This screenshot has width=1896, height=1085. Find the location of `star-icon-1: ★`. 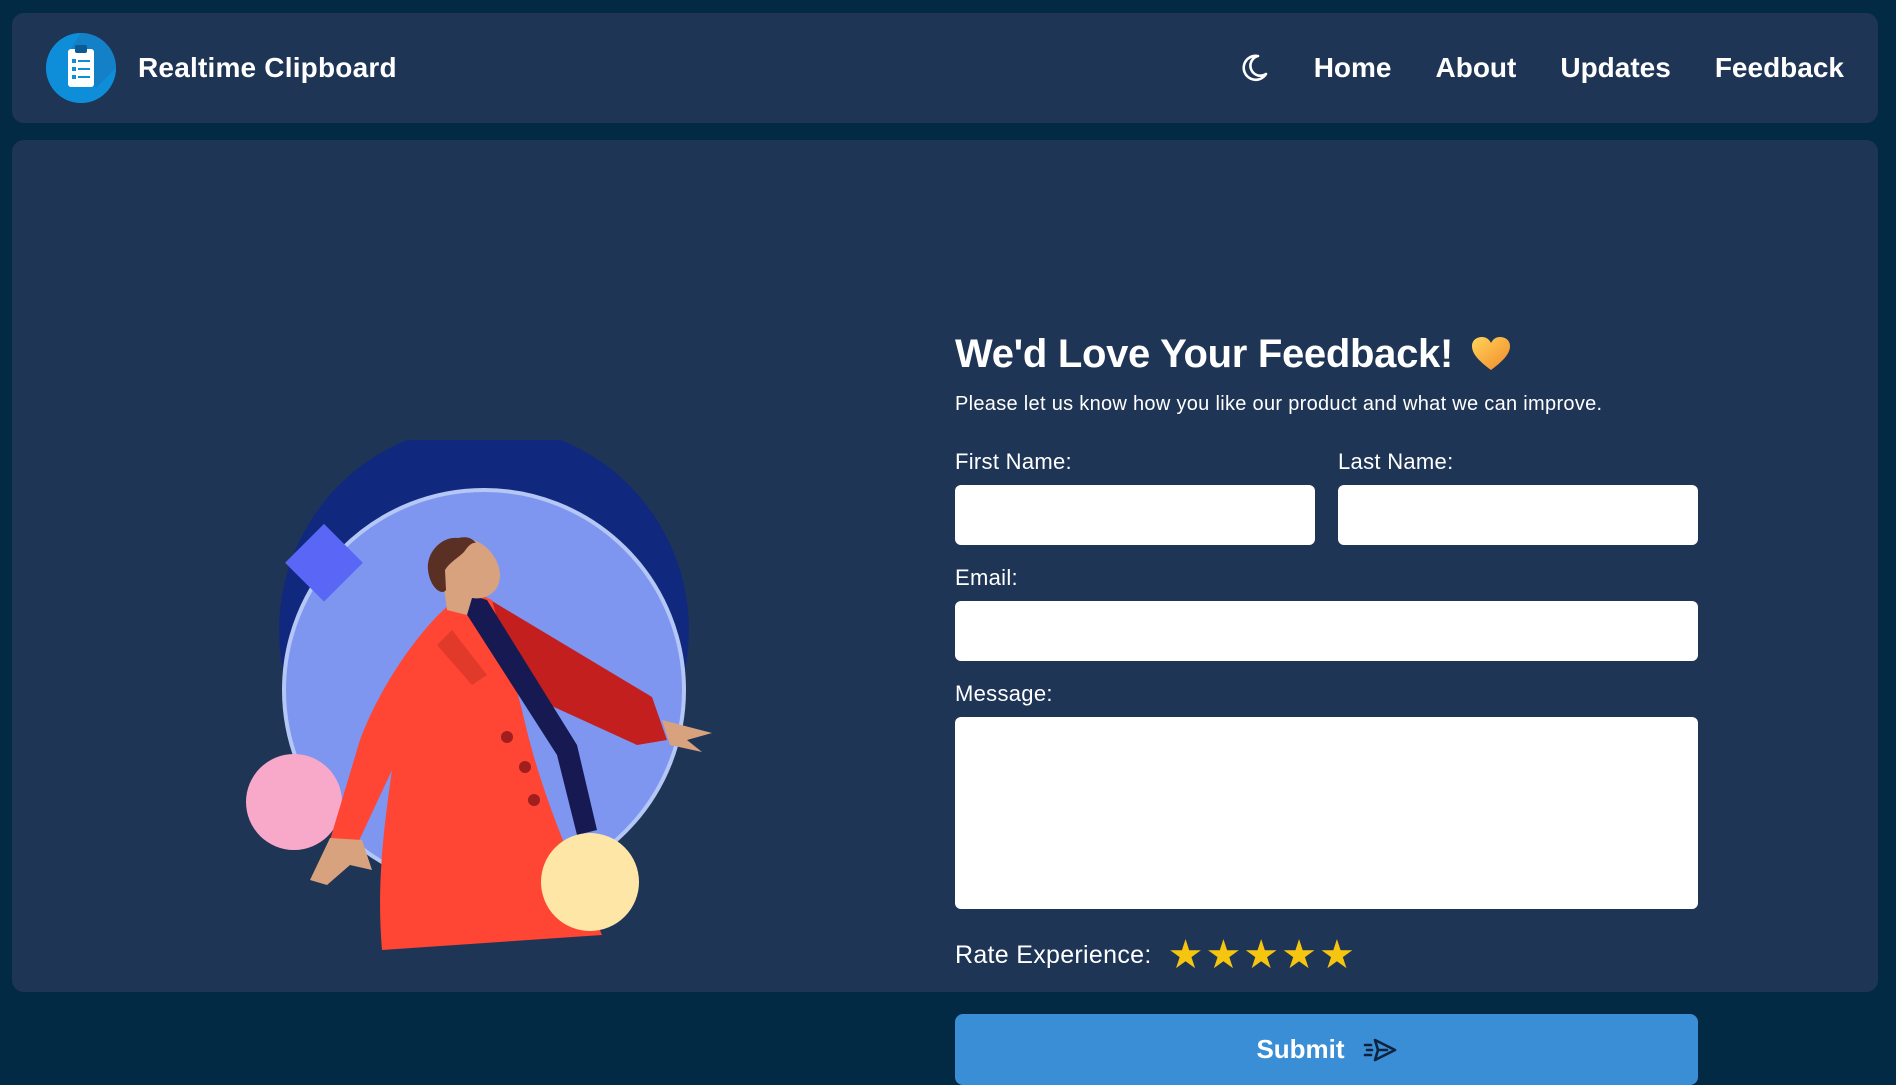

star-icon-1: ★ is located at coordinates (1186, 955).